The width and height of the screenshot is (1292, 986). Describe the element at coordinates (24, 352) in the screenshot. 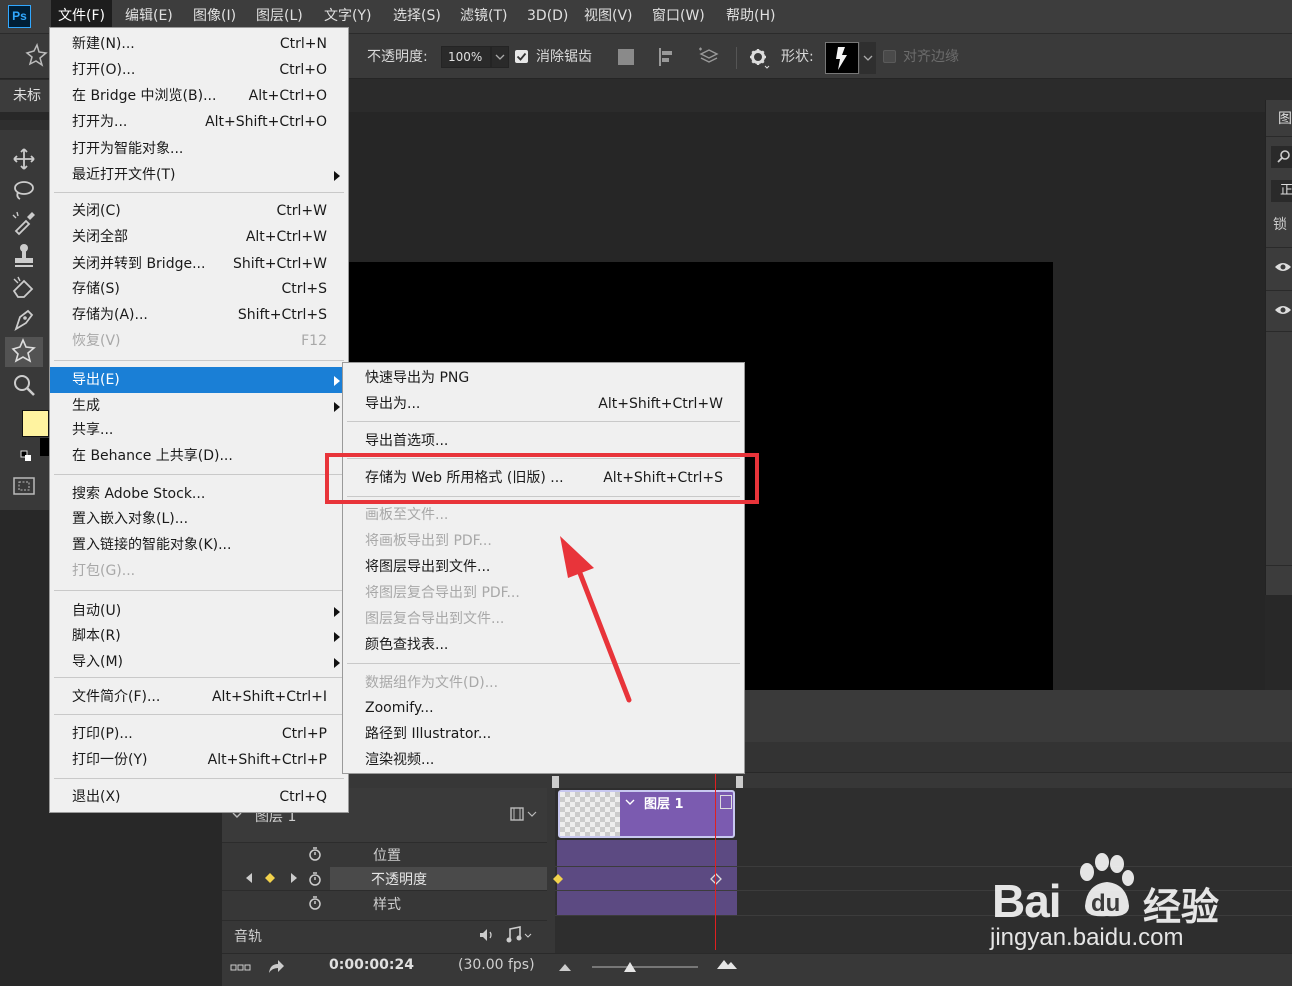

I see `custom-shape-tool-icon` at that location.